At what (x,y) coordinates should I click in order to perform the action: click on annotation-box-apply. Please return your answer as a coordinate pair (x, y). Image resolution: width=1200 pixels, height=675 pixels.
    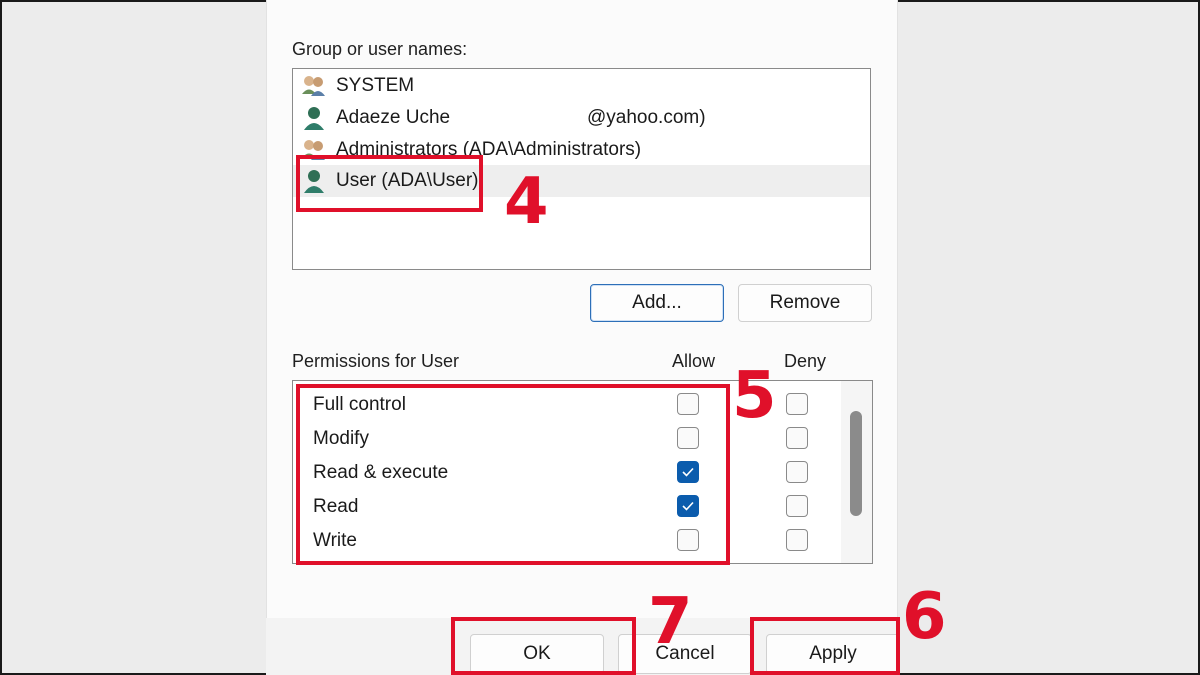
    Looking at the image, I should click on (825, 646).